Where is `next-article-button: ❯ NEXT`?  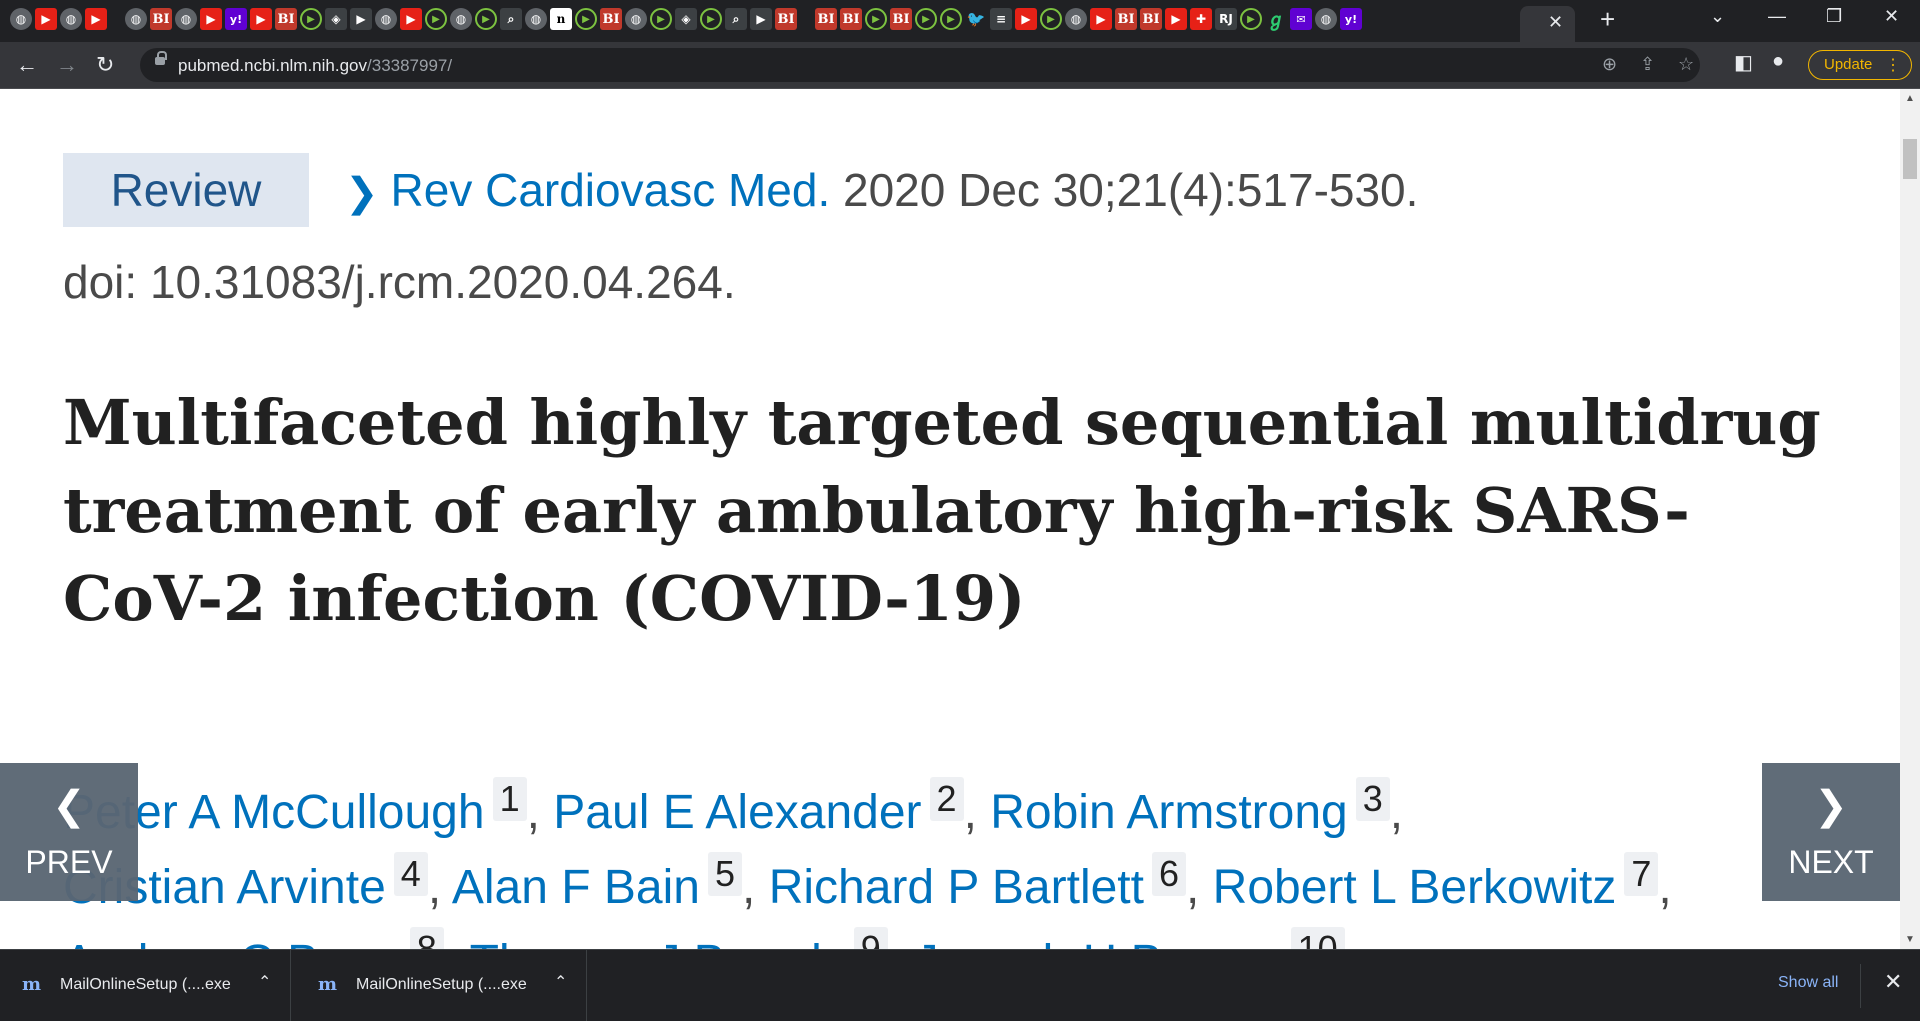
next-article-button: ❯ NEXT is located at coordinates (1831, 832).